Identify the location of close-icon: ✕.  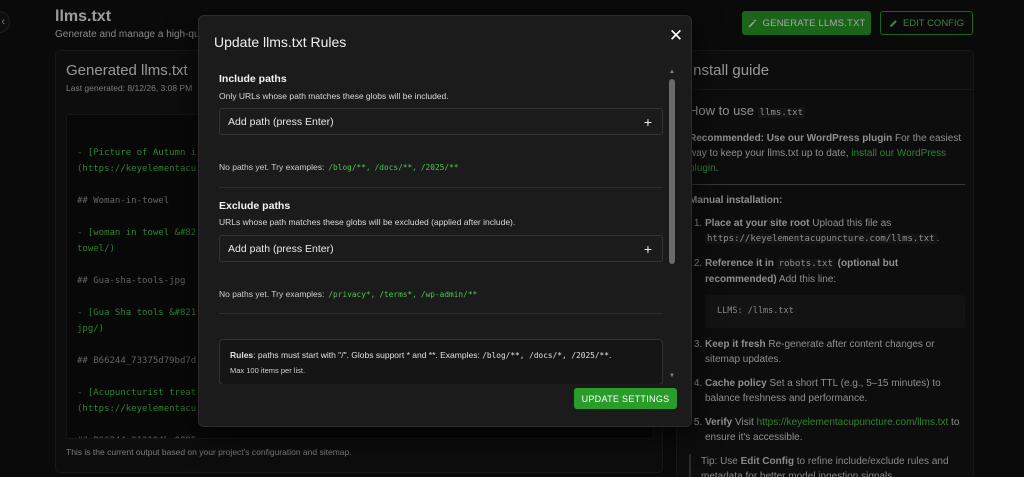
(676, 36).